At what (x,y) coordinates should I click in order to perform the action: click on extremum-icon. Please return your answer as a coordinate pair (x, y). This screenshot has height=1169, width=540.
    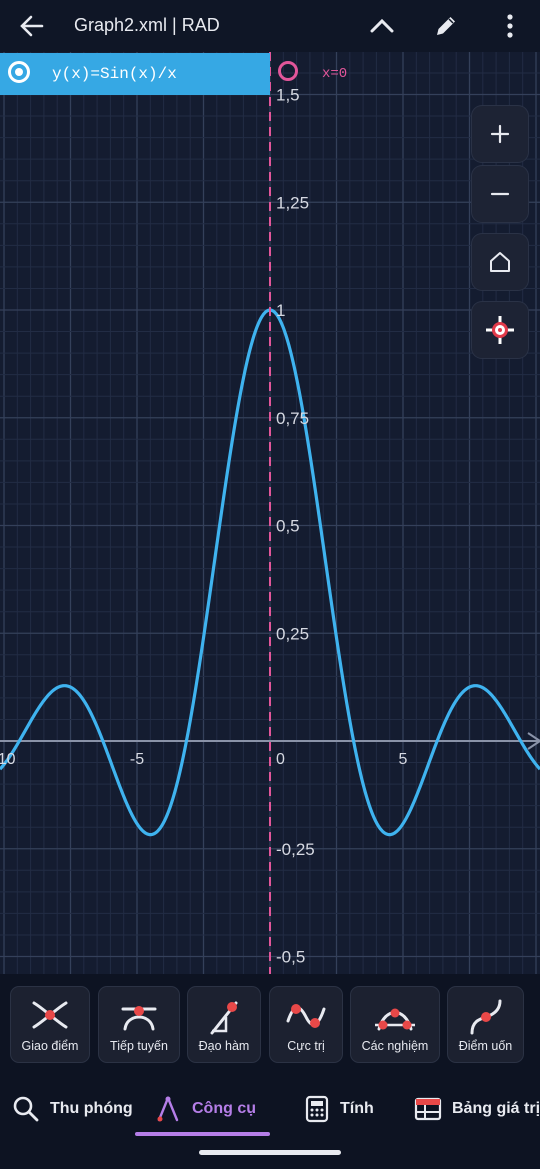
    Looking at the image, I should click on (306, 1016).